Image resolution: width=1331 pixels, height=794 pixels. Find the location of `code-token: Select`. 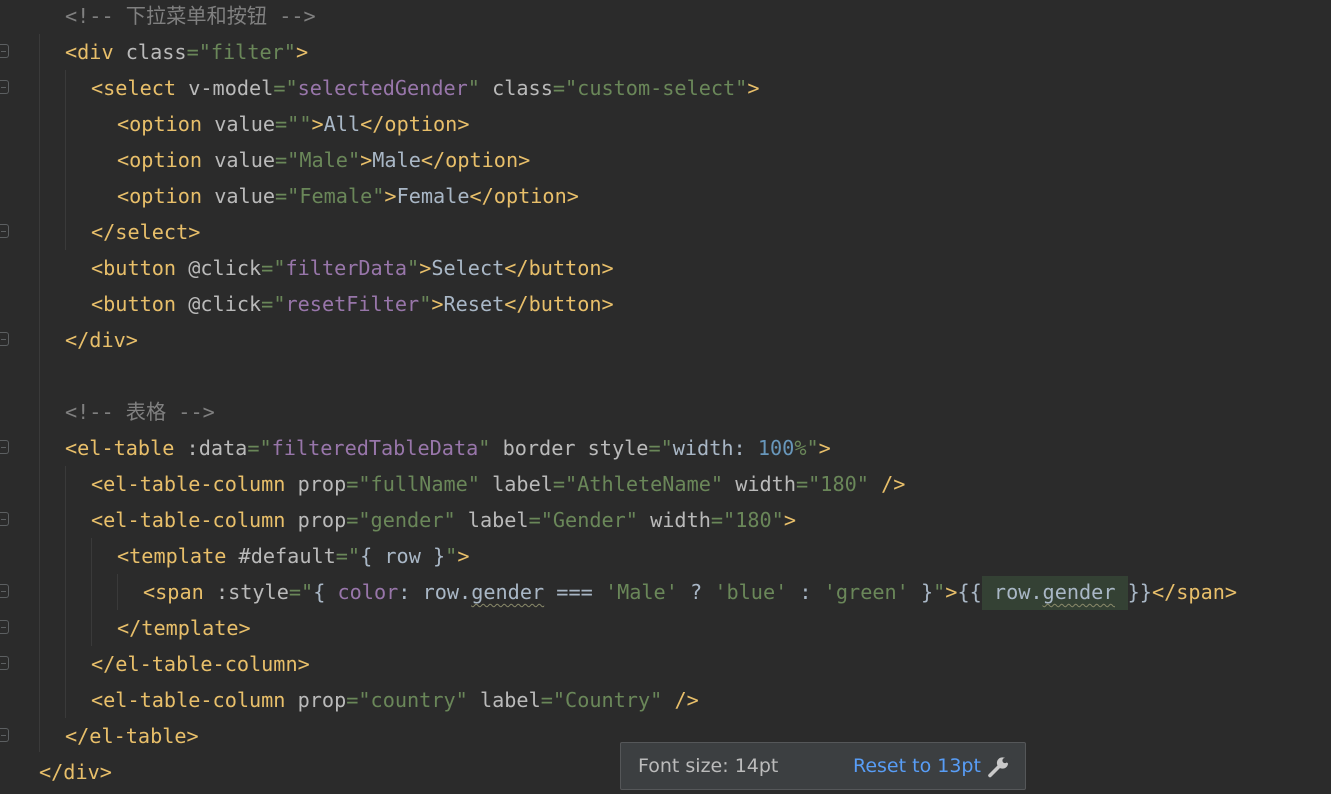

code-token: Select is located at coordinates (468, 268).